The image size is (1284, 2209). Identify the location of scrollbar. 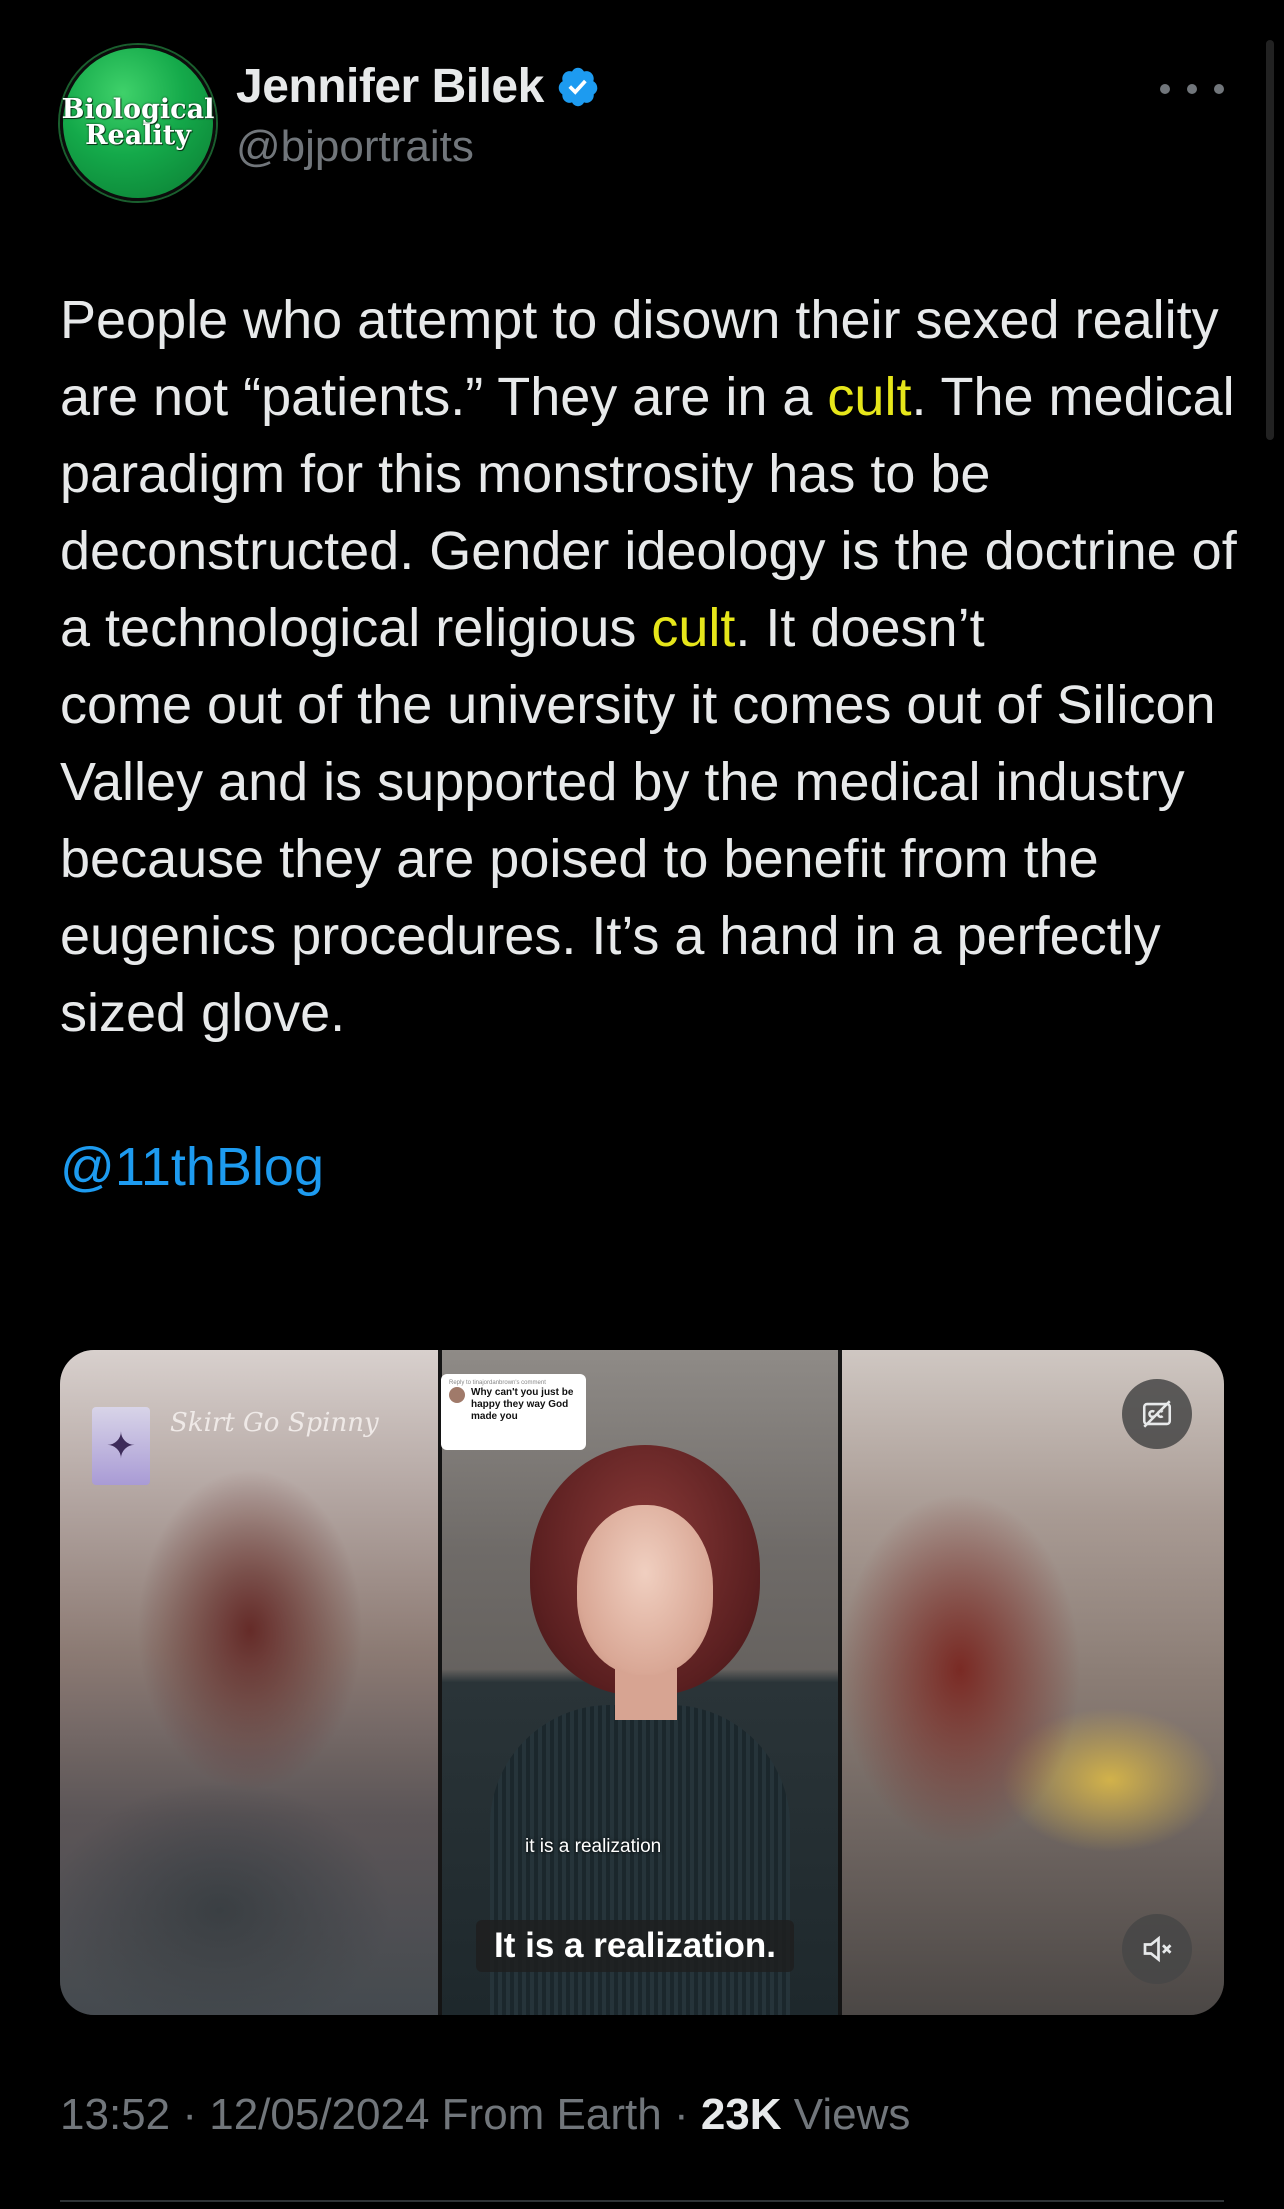
(1270, 240).